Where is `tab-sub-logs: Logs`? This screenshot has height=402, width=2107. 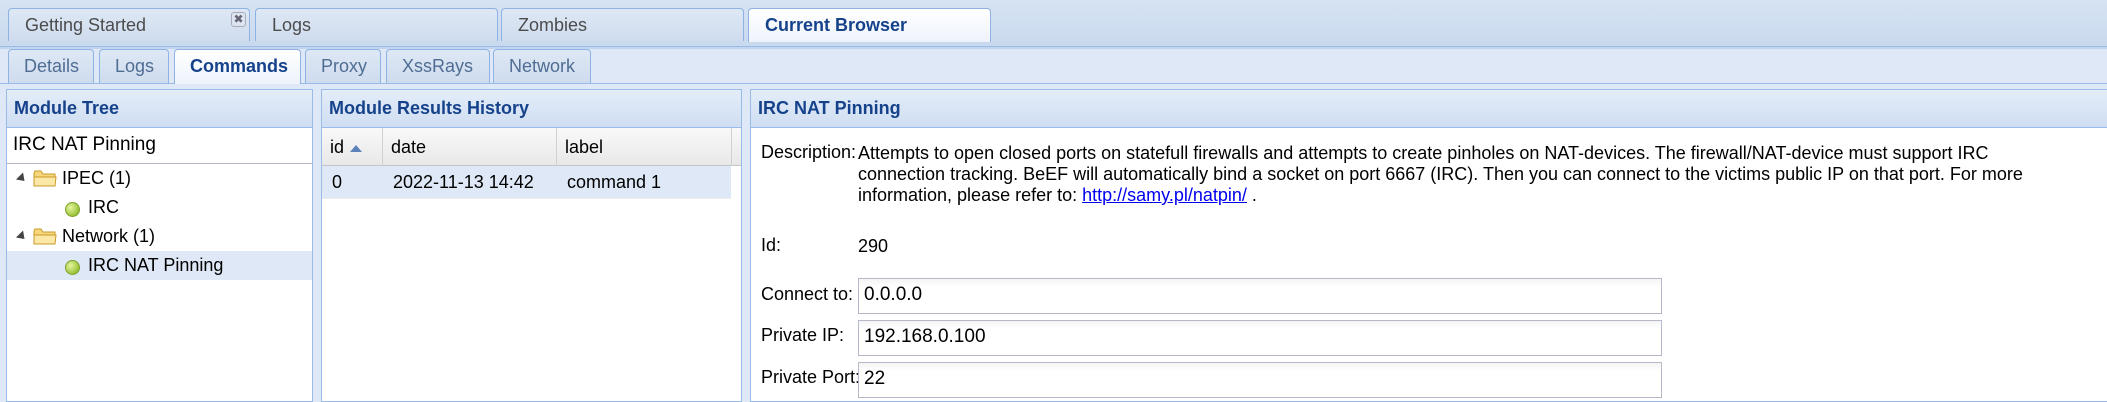
tab-sub-logs: Logs is located at coordinates (134, 66).